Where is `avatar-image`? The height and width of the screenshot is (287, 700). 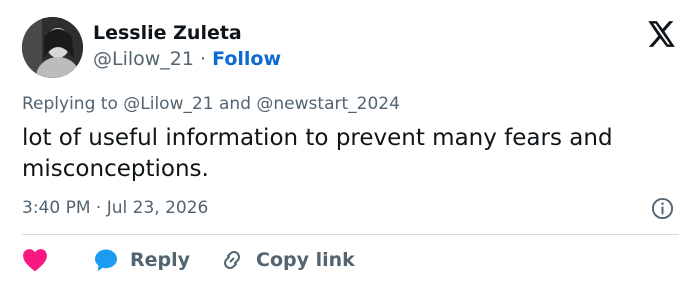 avatar-image is located at coordinates (52, 47).